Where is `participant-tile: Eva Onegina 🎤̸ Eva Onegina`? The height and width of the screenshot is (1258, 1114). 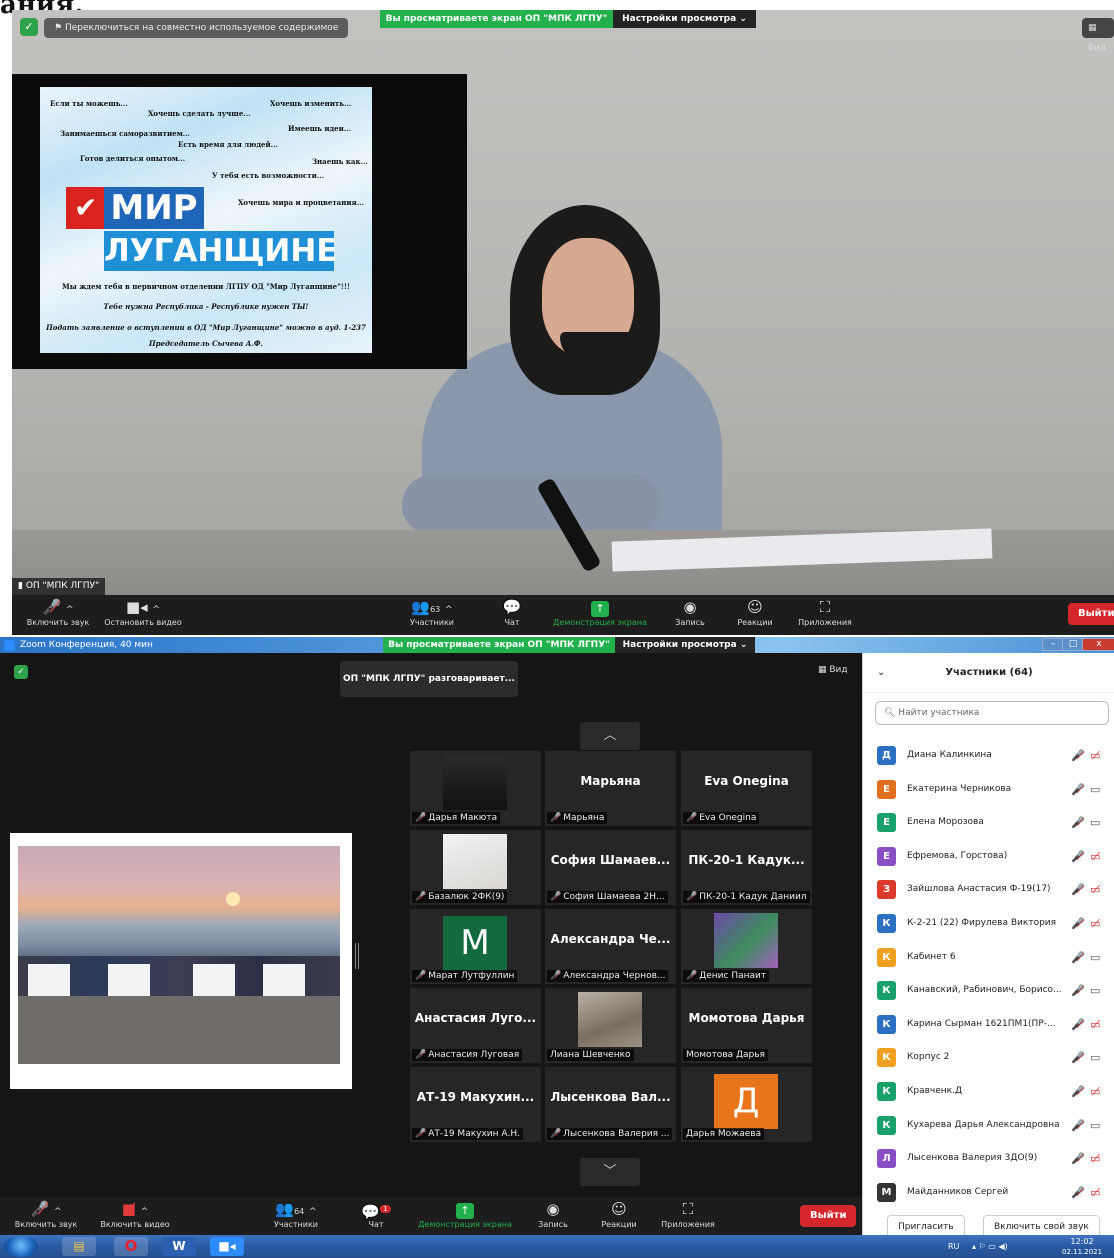
participant-tile: Eva Onegina 🎤̸ Eva Onegina is located at coordinates (746, 788).